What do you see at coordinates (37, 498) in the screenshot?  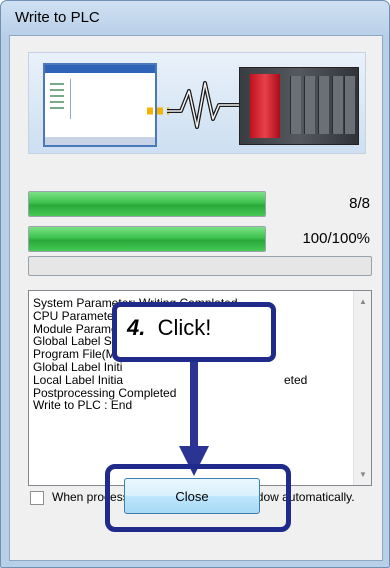 I see `auto-close-checkbox` at bounding box center [37, 498].